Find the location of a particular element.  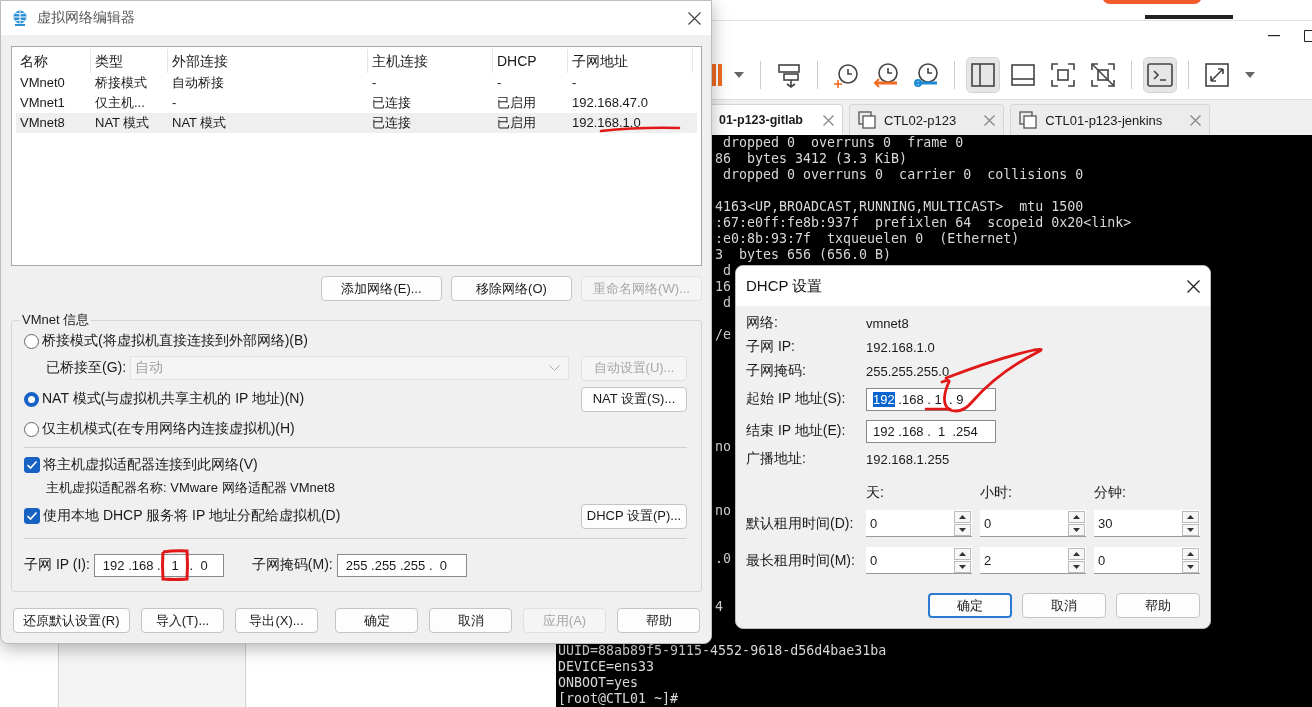

adapter-checkbox is located at coordinates (32, 465).